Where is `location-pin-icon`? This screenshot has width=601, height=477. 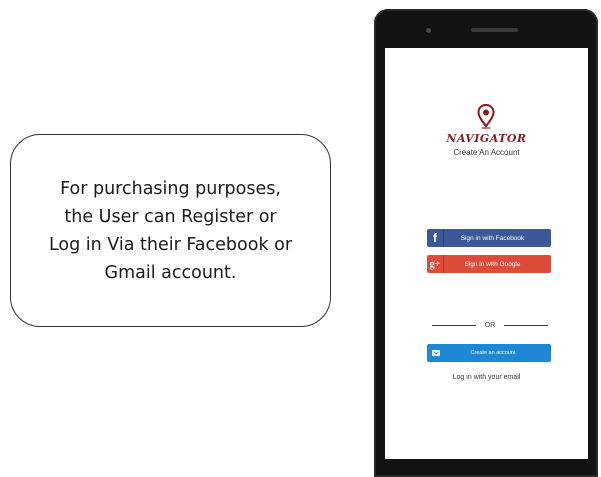 location-pin-icon is located at coordinates (486, 117).